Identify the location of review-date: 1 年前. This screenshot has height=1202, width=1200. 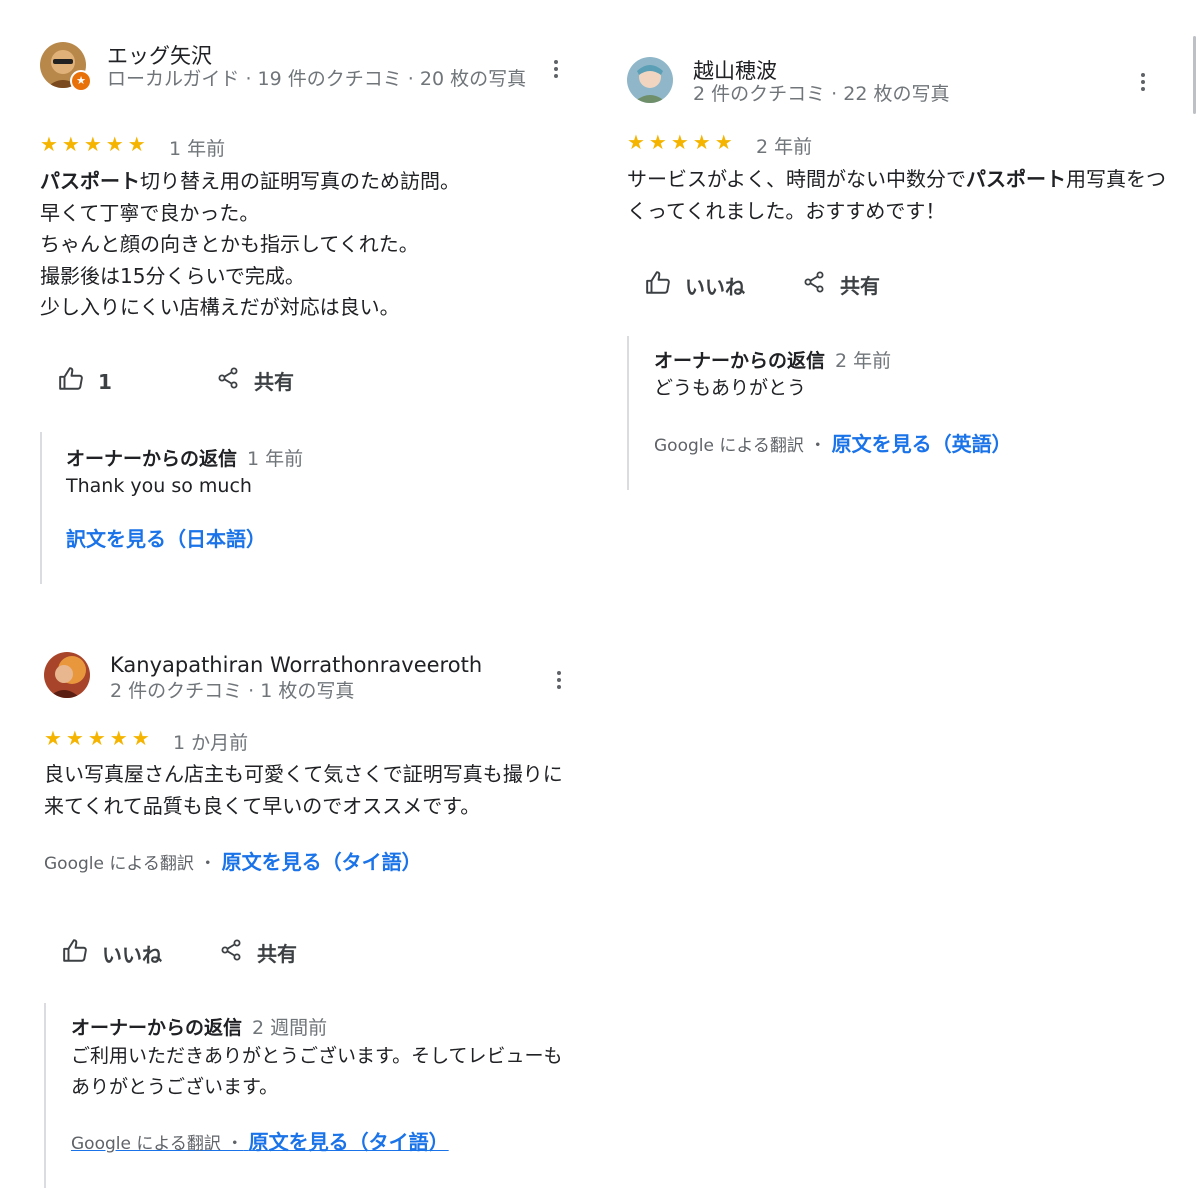
(197, 149).